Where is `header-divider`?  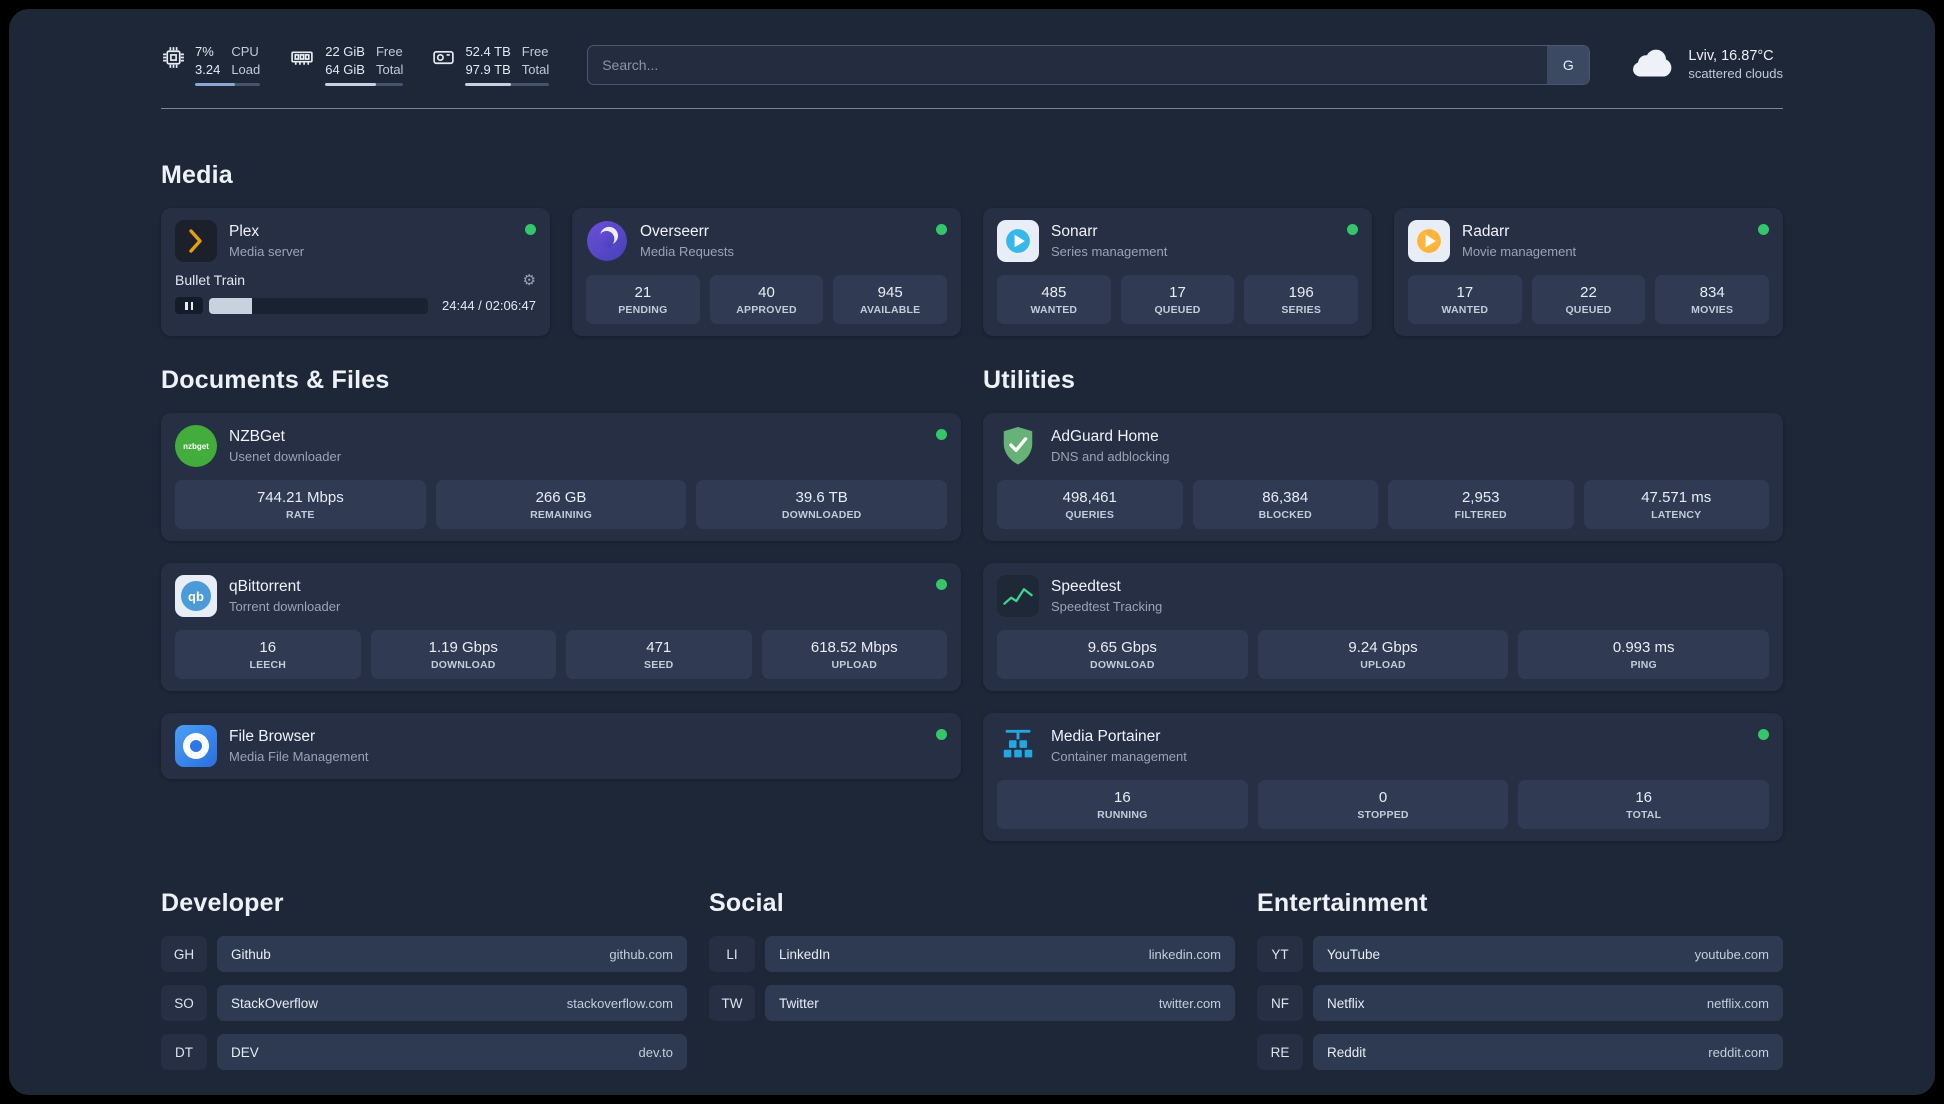 header-divider is located at coordinates (972, 109).